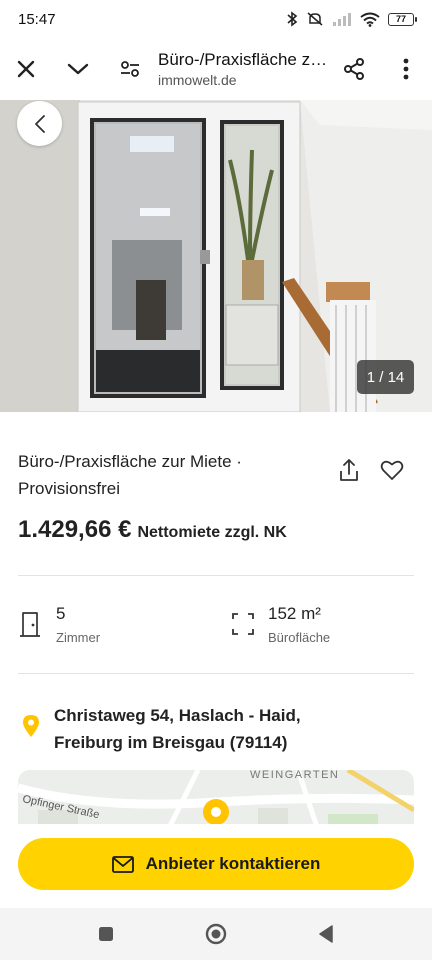 This screenshot has width=432, height=960. I want to click on map-preview: Opfinger Straße WEINGARTEN, so click(216, 800).